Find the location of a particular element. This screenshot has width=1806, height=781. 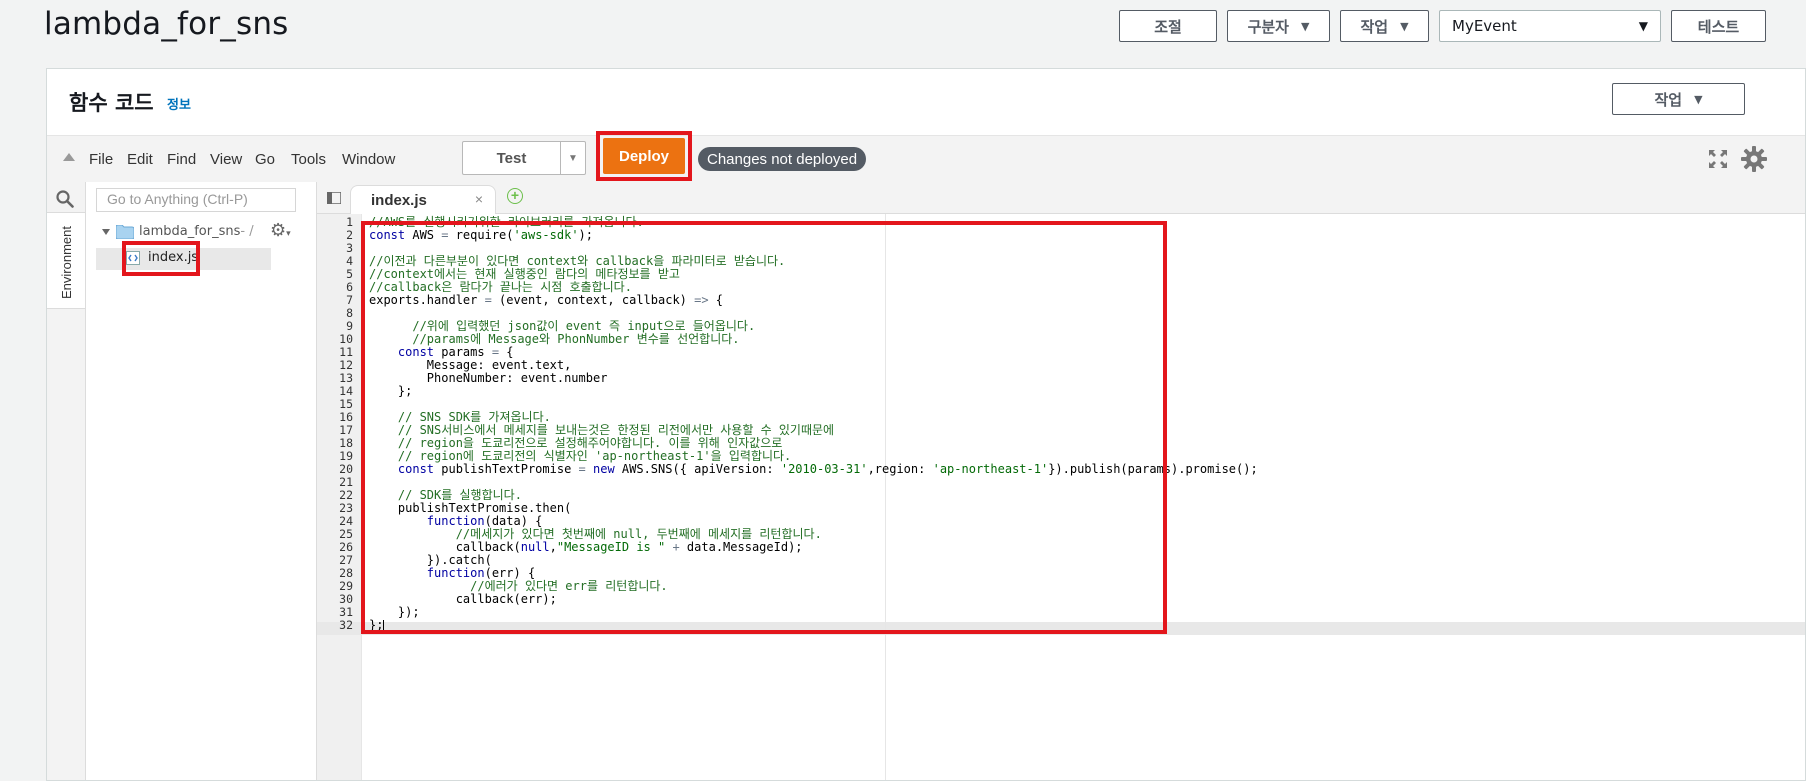

panel-header: 함수 코드 정보 작업 ▼ is located at coordinates (926, 102).